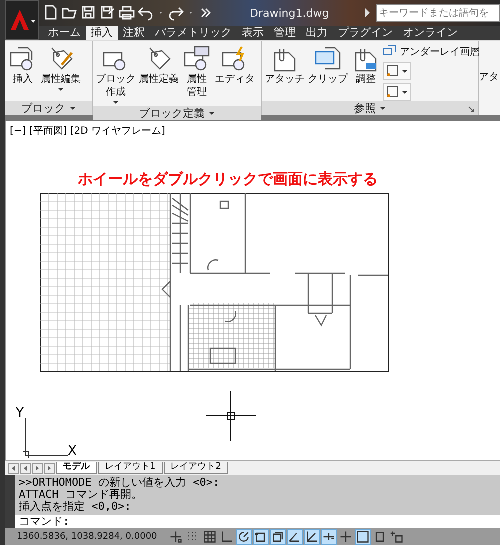  What do you see at coordinates (45, 438) in the screenshot?
I see `ucs-axes-icon` at bounding box center [45, 438].